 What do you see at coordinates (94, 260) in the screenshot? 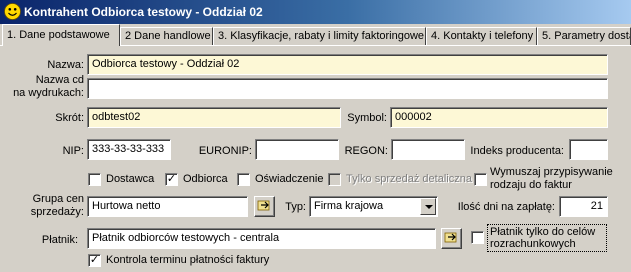
I see `kontrola-terminu-checkbox: ✓` at bounding box center [94, 260].